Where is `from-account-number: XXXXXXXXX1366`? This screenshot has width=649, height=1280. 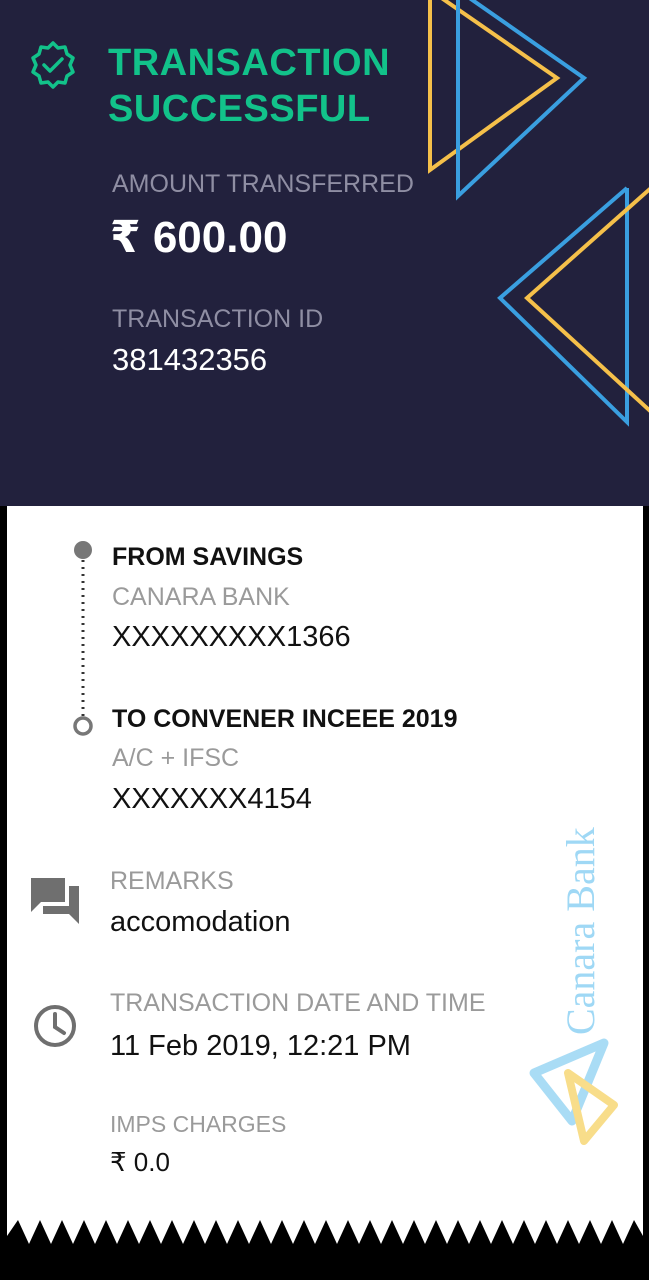 from-account-number: XXXXXXXXX1366 is located at coordinates (231, 637).